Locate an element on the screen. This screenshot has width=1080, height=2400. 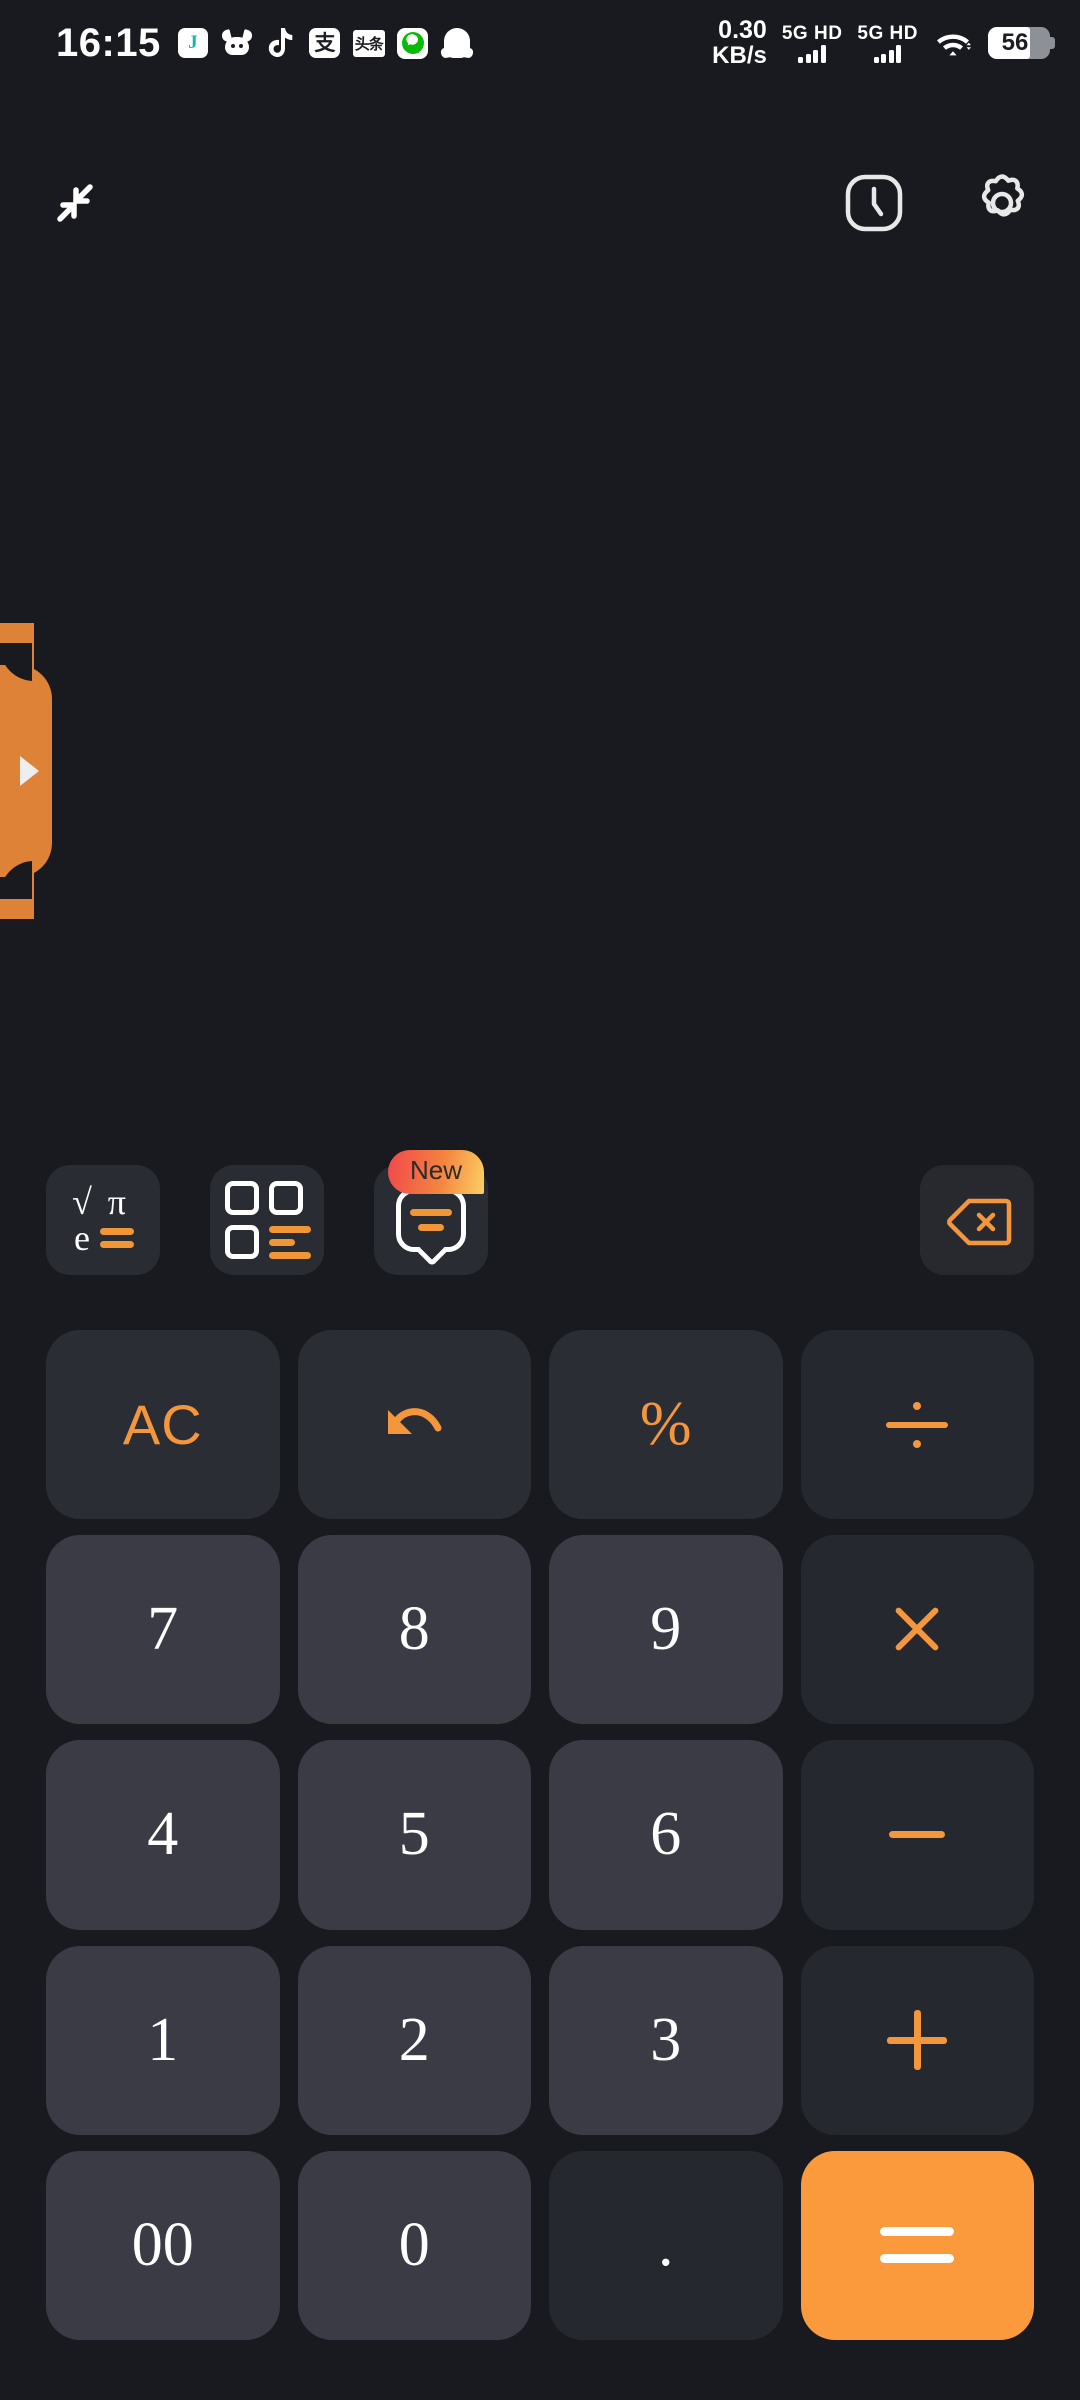
key-2-label: 2 is located at coordinates (414, 2039).